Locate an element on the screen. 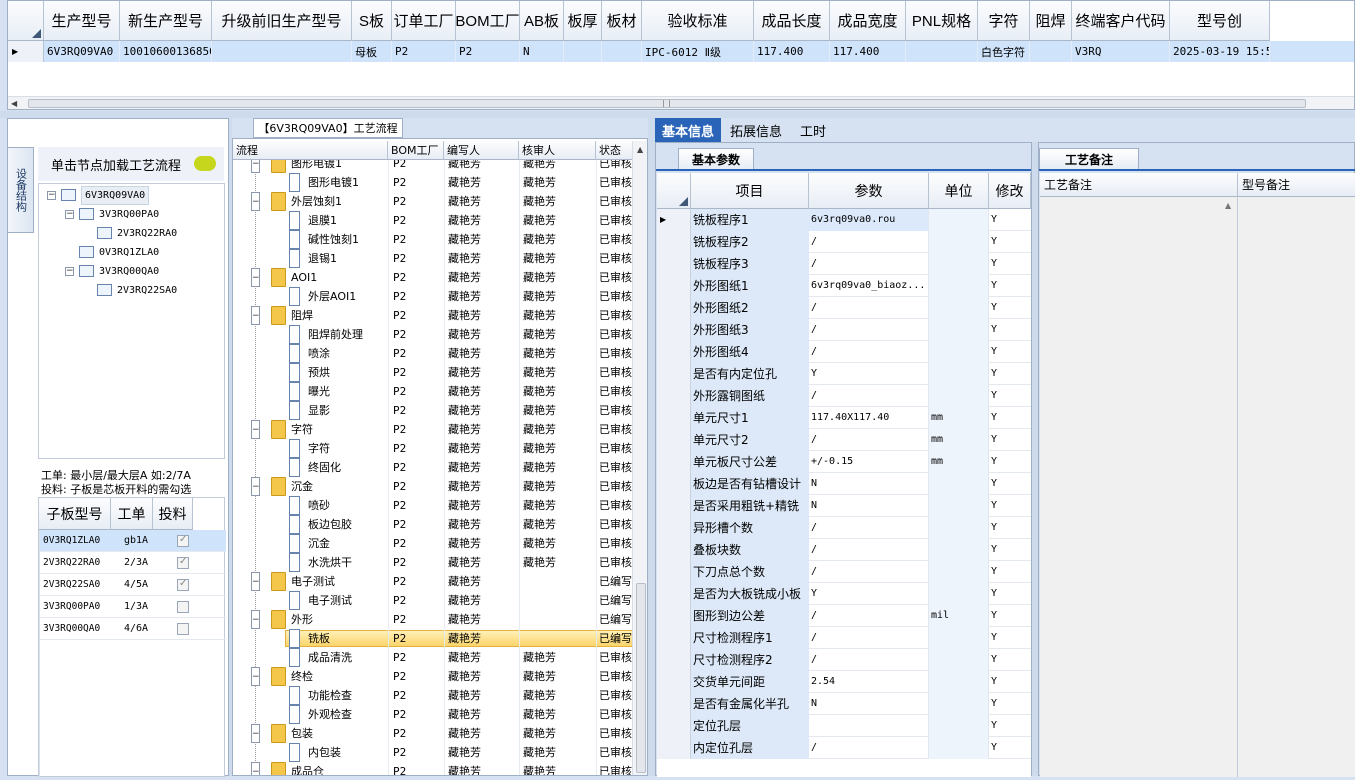  top-hscroll: ◀ is located at coordinates (681, 102).